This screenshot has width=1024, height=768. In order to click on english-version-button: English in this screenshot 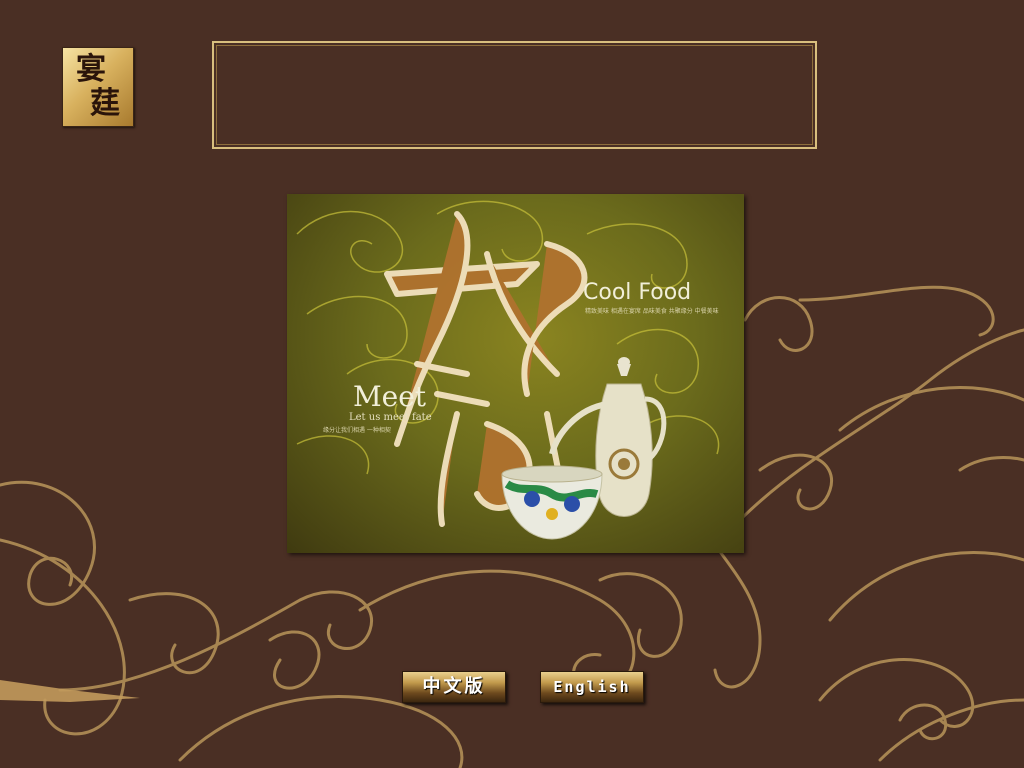, I will do `click(592, 687)`.